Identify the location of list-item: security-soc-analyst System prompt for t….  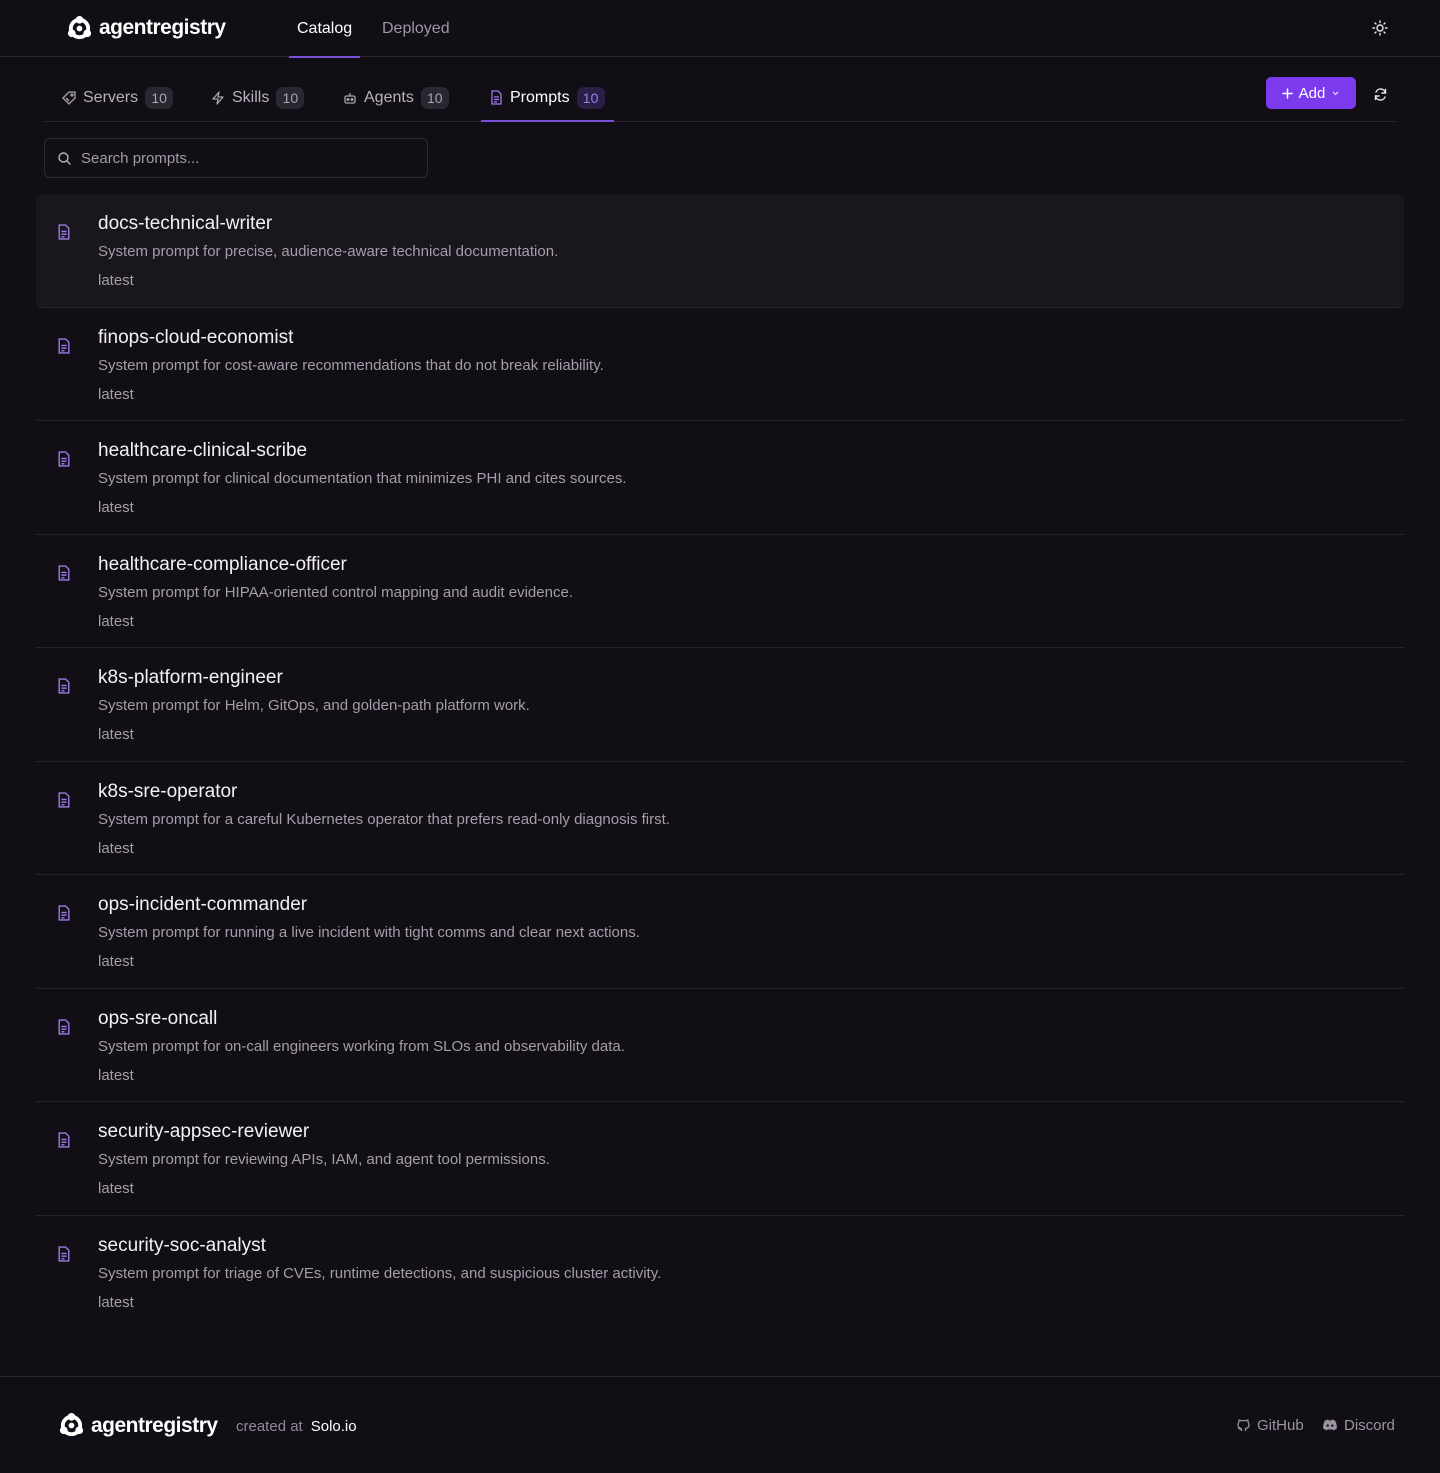
(720, 1273).